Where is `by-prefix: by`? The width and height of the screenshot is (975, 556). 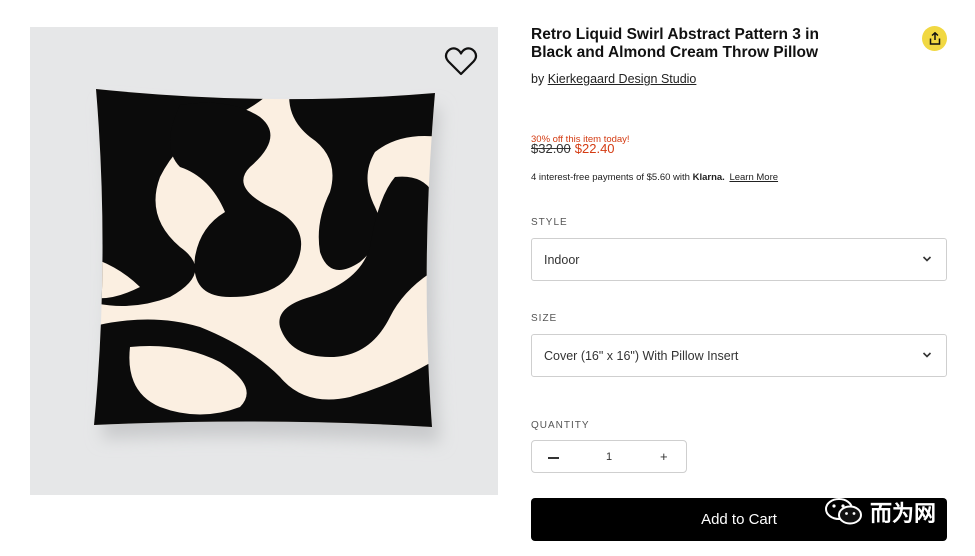
by-prefix: by is located at coordinates (538, 79).